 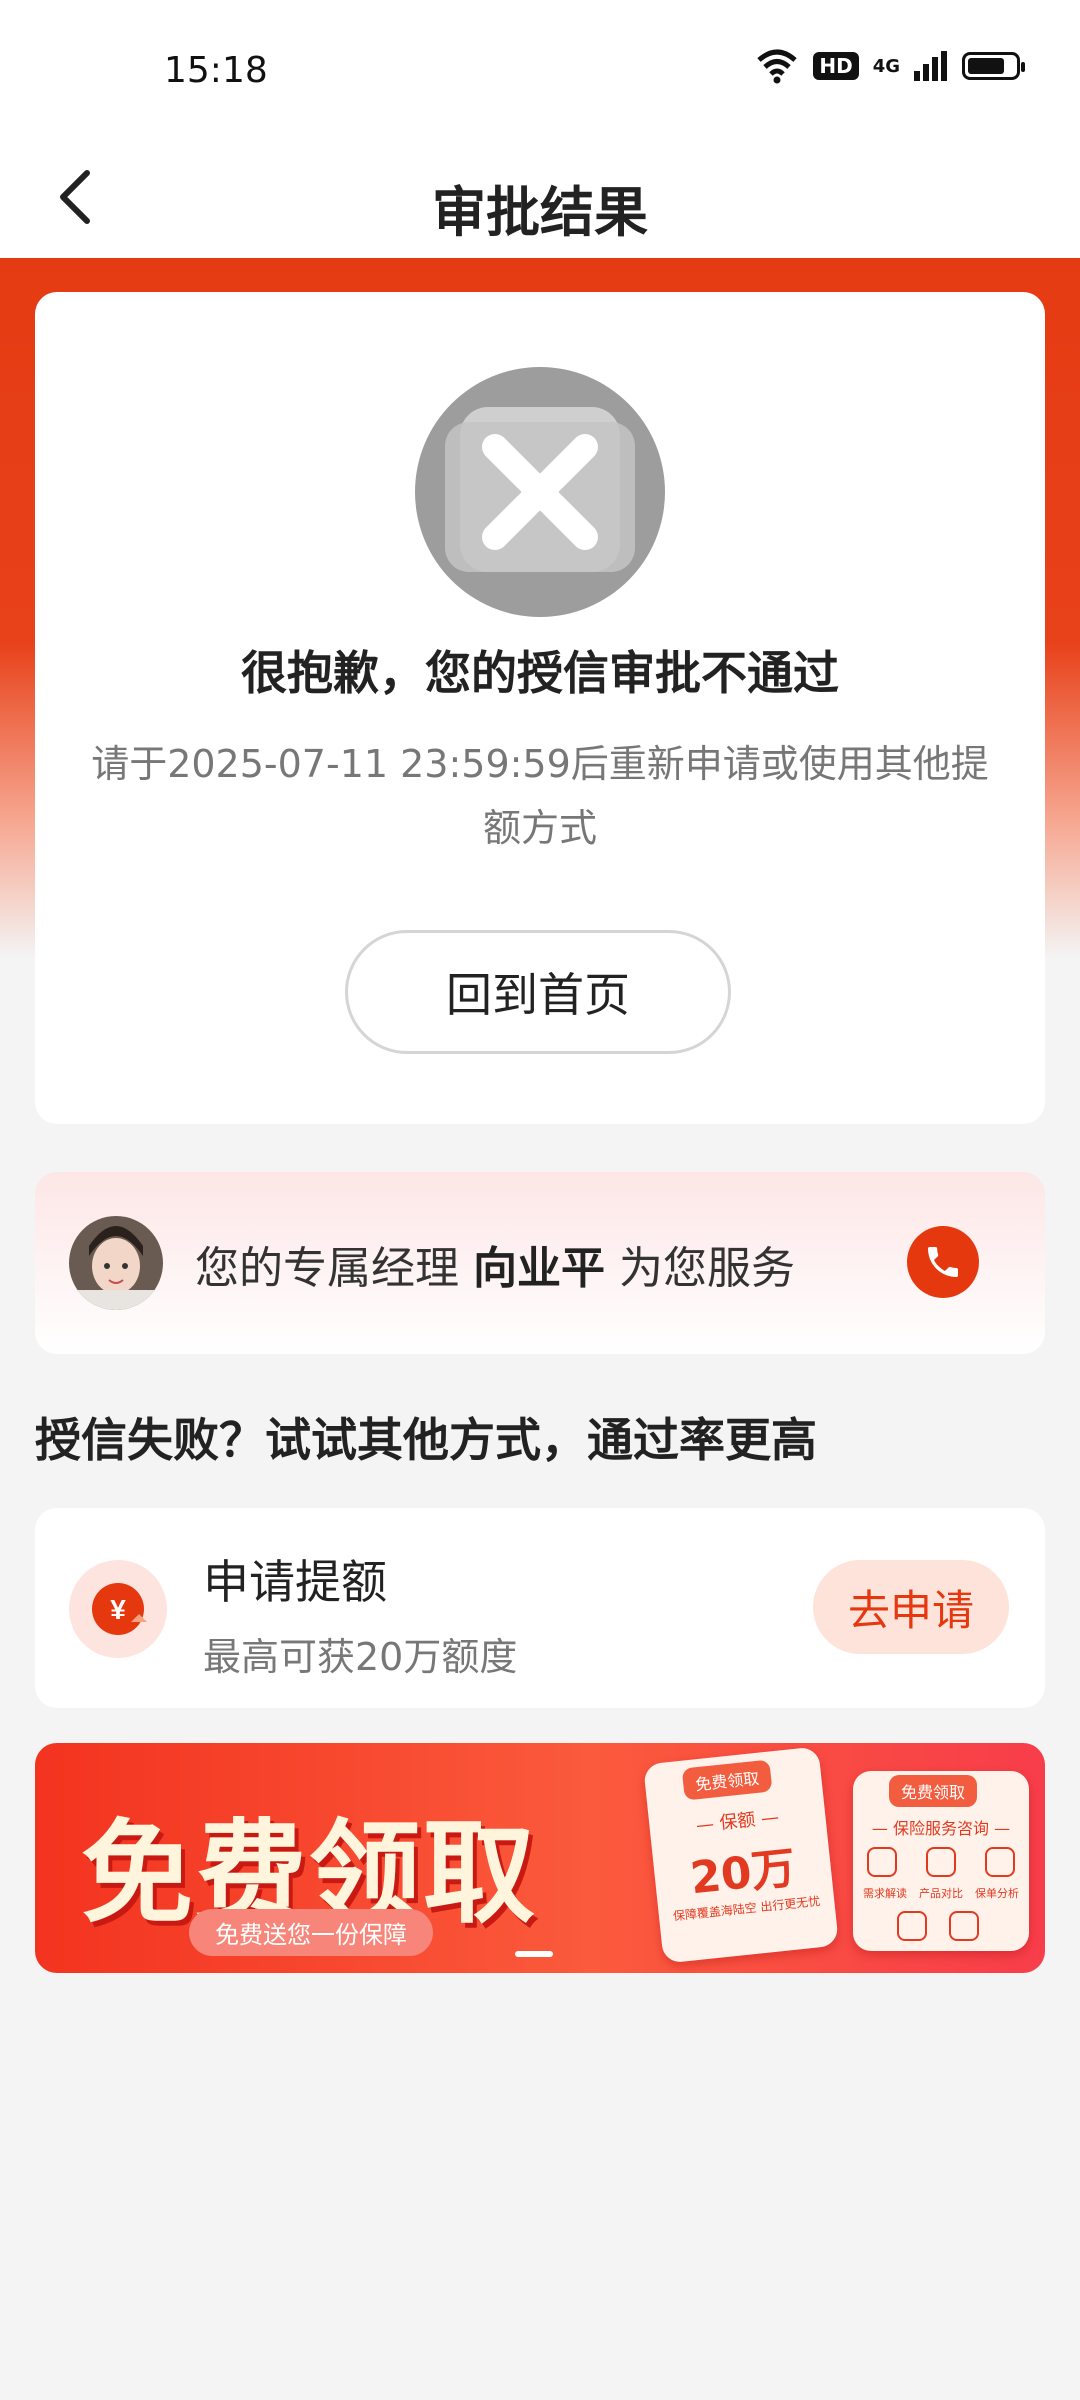 I want to click on signal-icon, so click(x=930, y=66).